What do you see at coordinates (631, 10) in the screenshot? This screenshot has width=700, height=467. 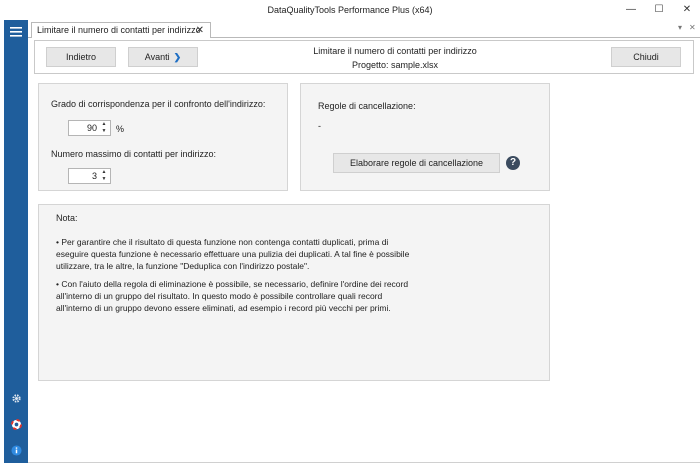 I see `minimize-button: —` at bounding box center [631, 10].